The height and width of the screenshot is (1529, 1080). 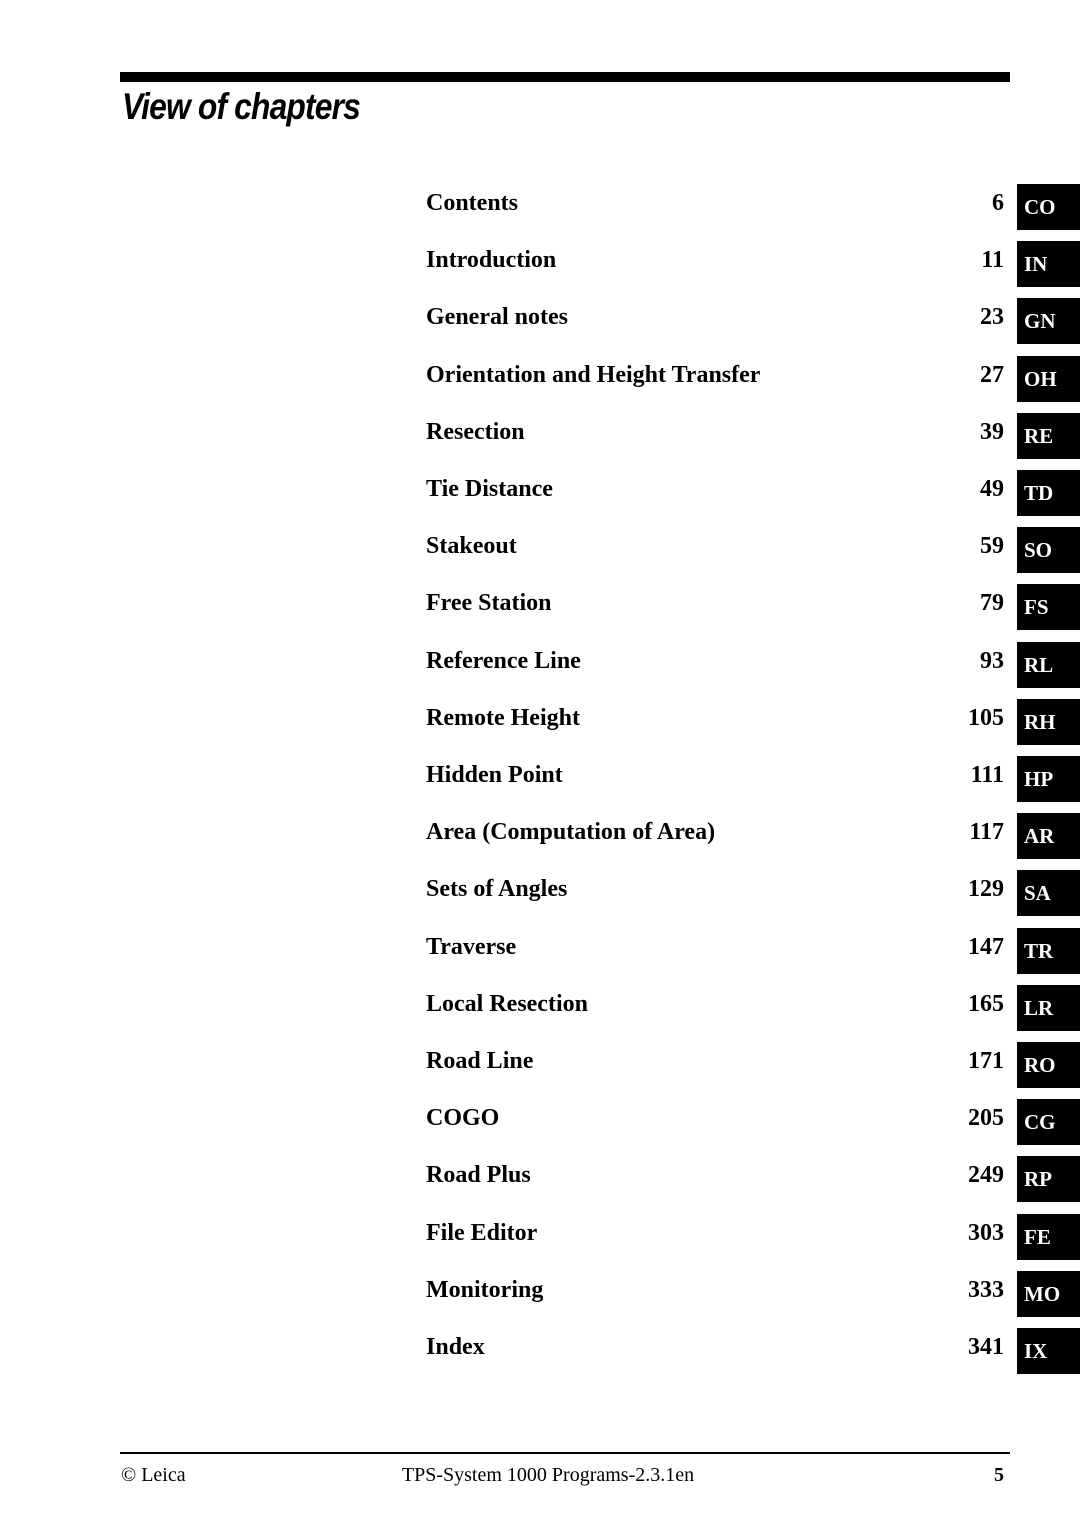 What do you see at coordinates (992, 260) in the screenshot?
I see `chapter-page-number: 11` at bounding box center [992, 260].